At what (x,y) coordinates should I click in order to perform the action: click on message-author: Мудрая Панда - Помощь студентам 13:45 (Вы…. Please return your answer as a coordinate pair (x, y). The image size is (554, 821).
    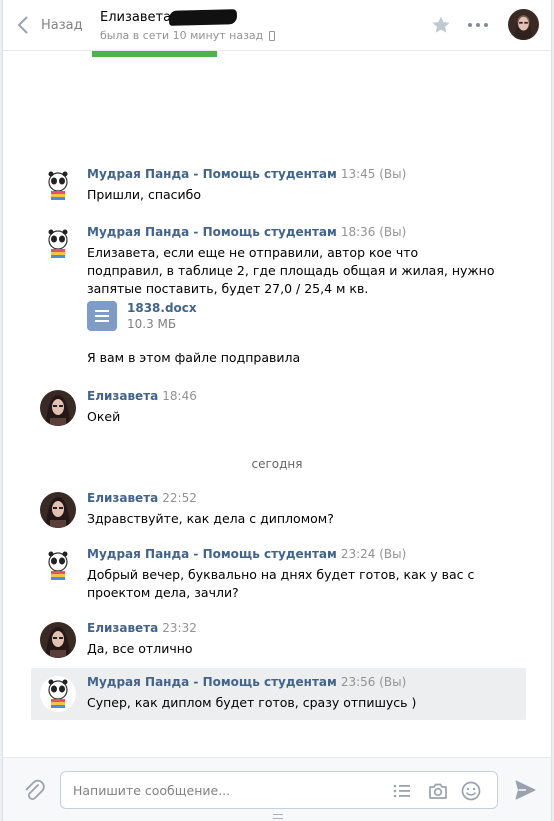
    Looking at the image, I should click on (246, 174).